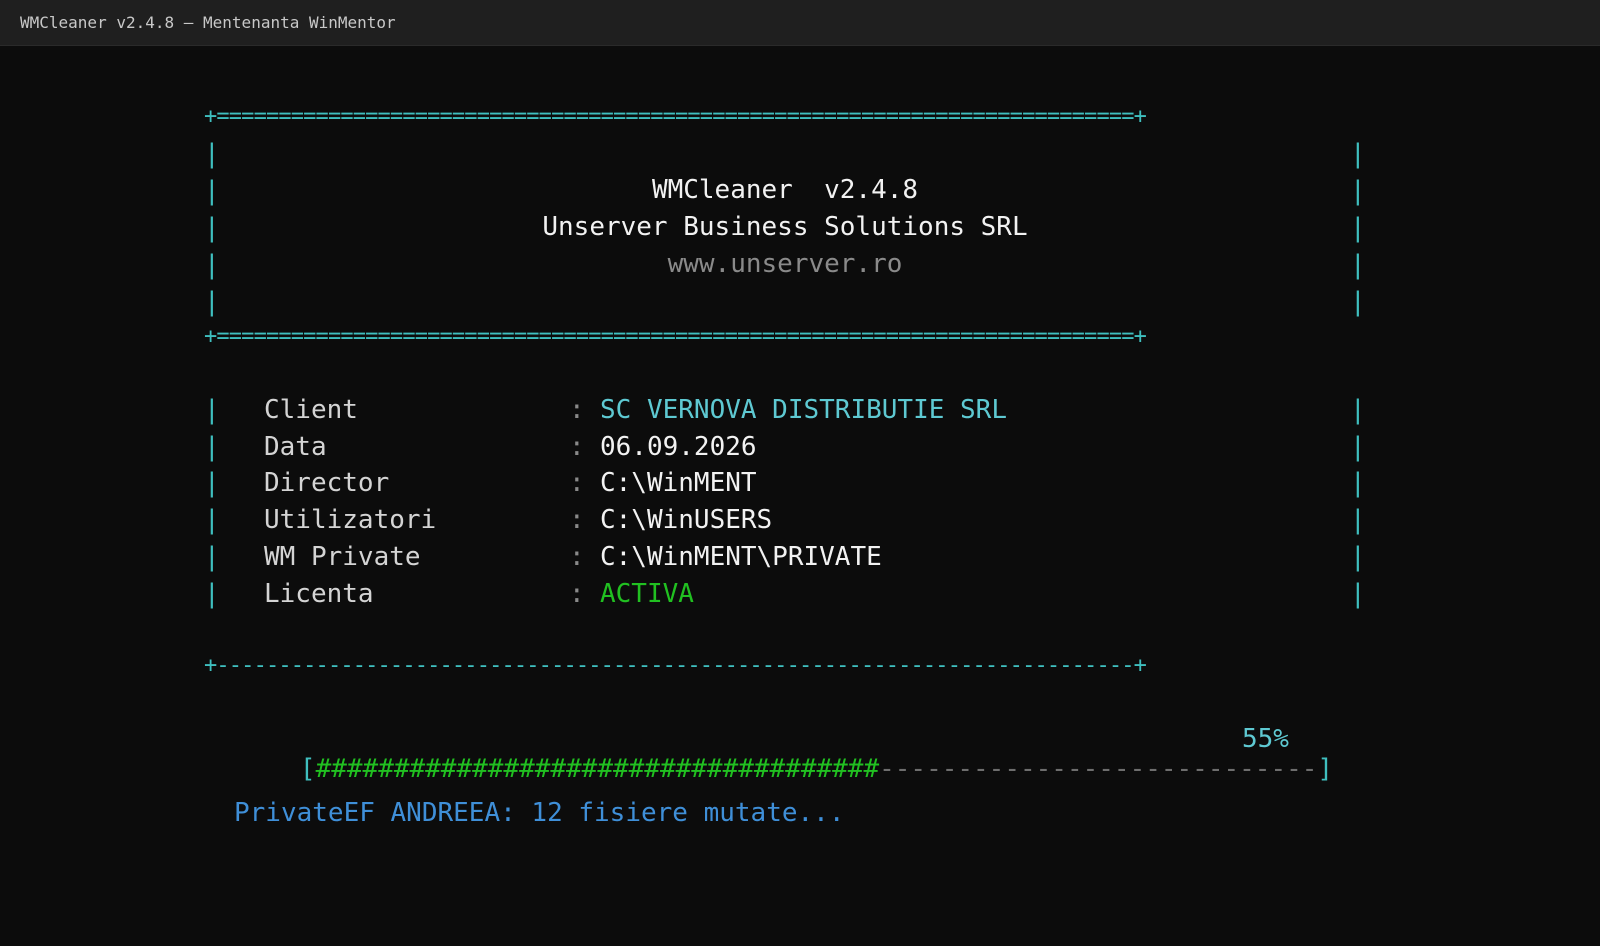 Image resolution: width=1600 pixels, height=946 pixels. I want to click on progress-percent: 55%, so click(1265, 739).